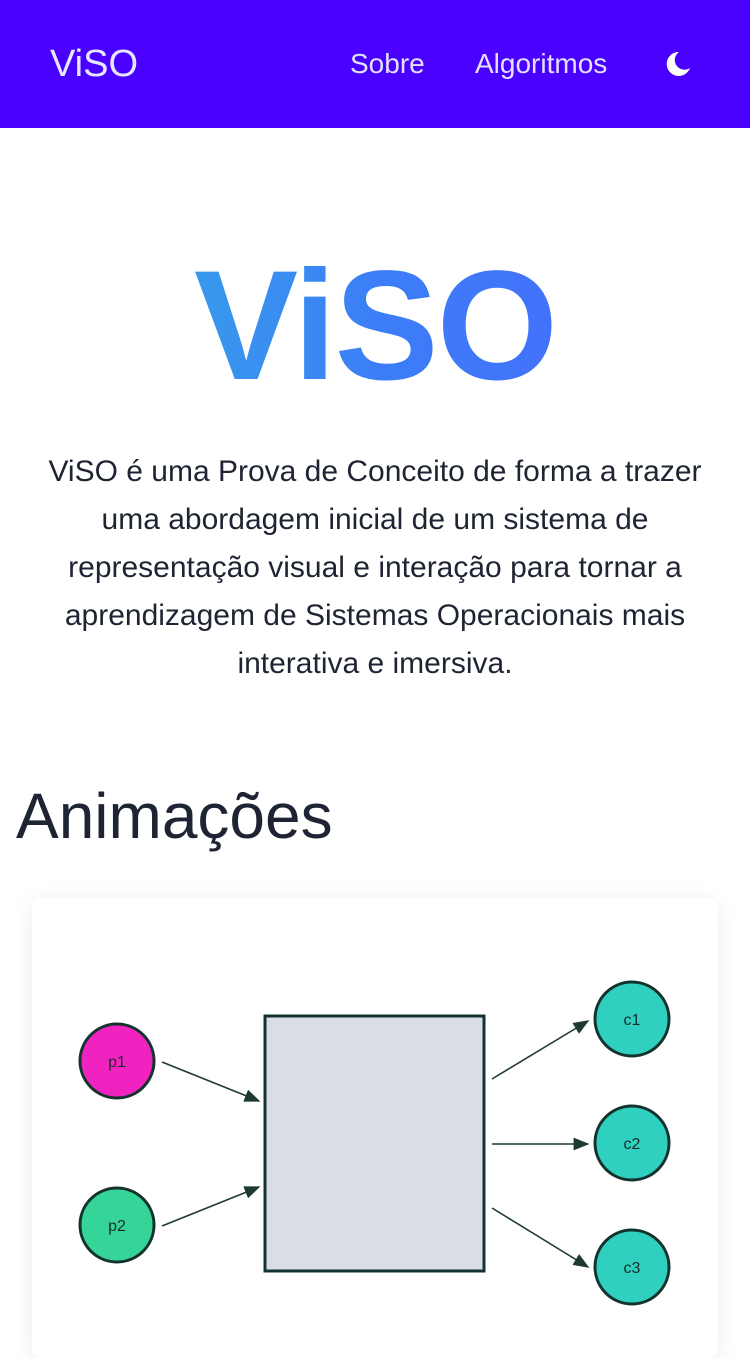 This screenshot has height=1358, width=750. Describe the element at coordinates (211, 1206) in the screenshot. I see `arrow-p2-buffer` at that location.